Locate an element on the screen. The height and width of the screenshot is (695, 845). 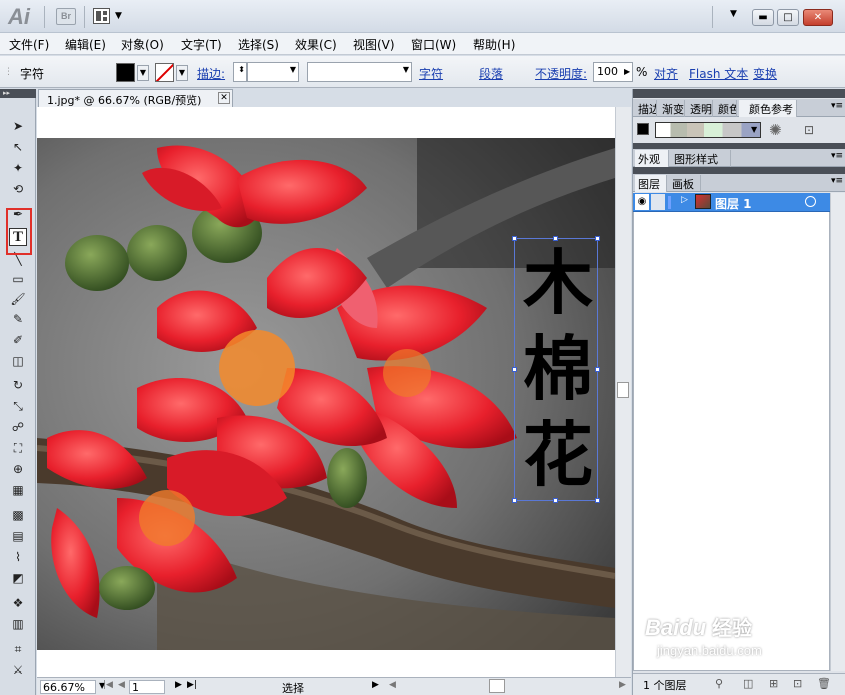
menu-object: 对象(O) is located at coordinates (142, 44).